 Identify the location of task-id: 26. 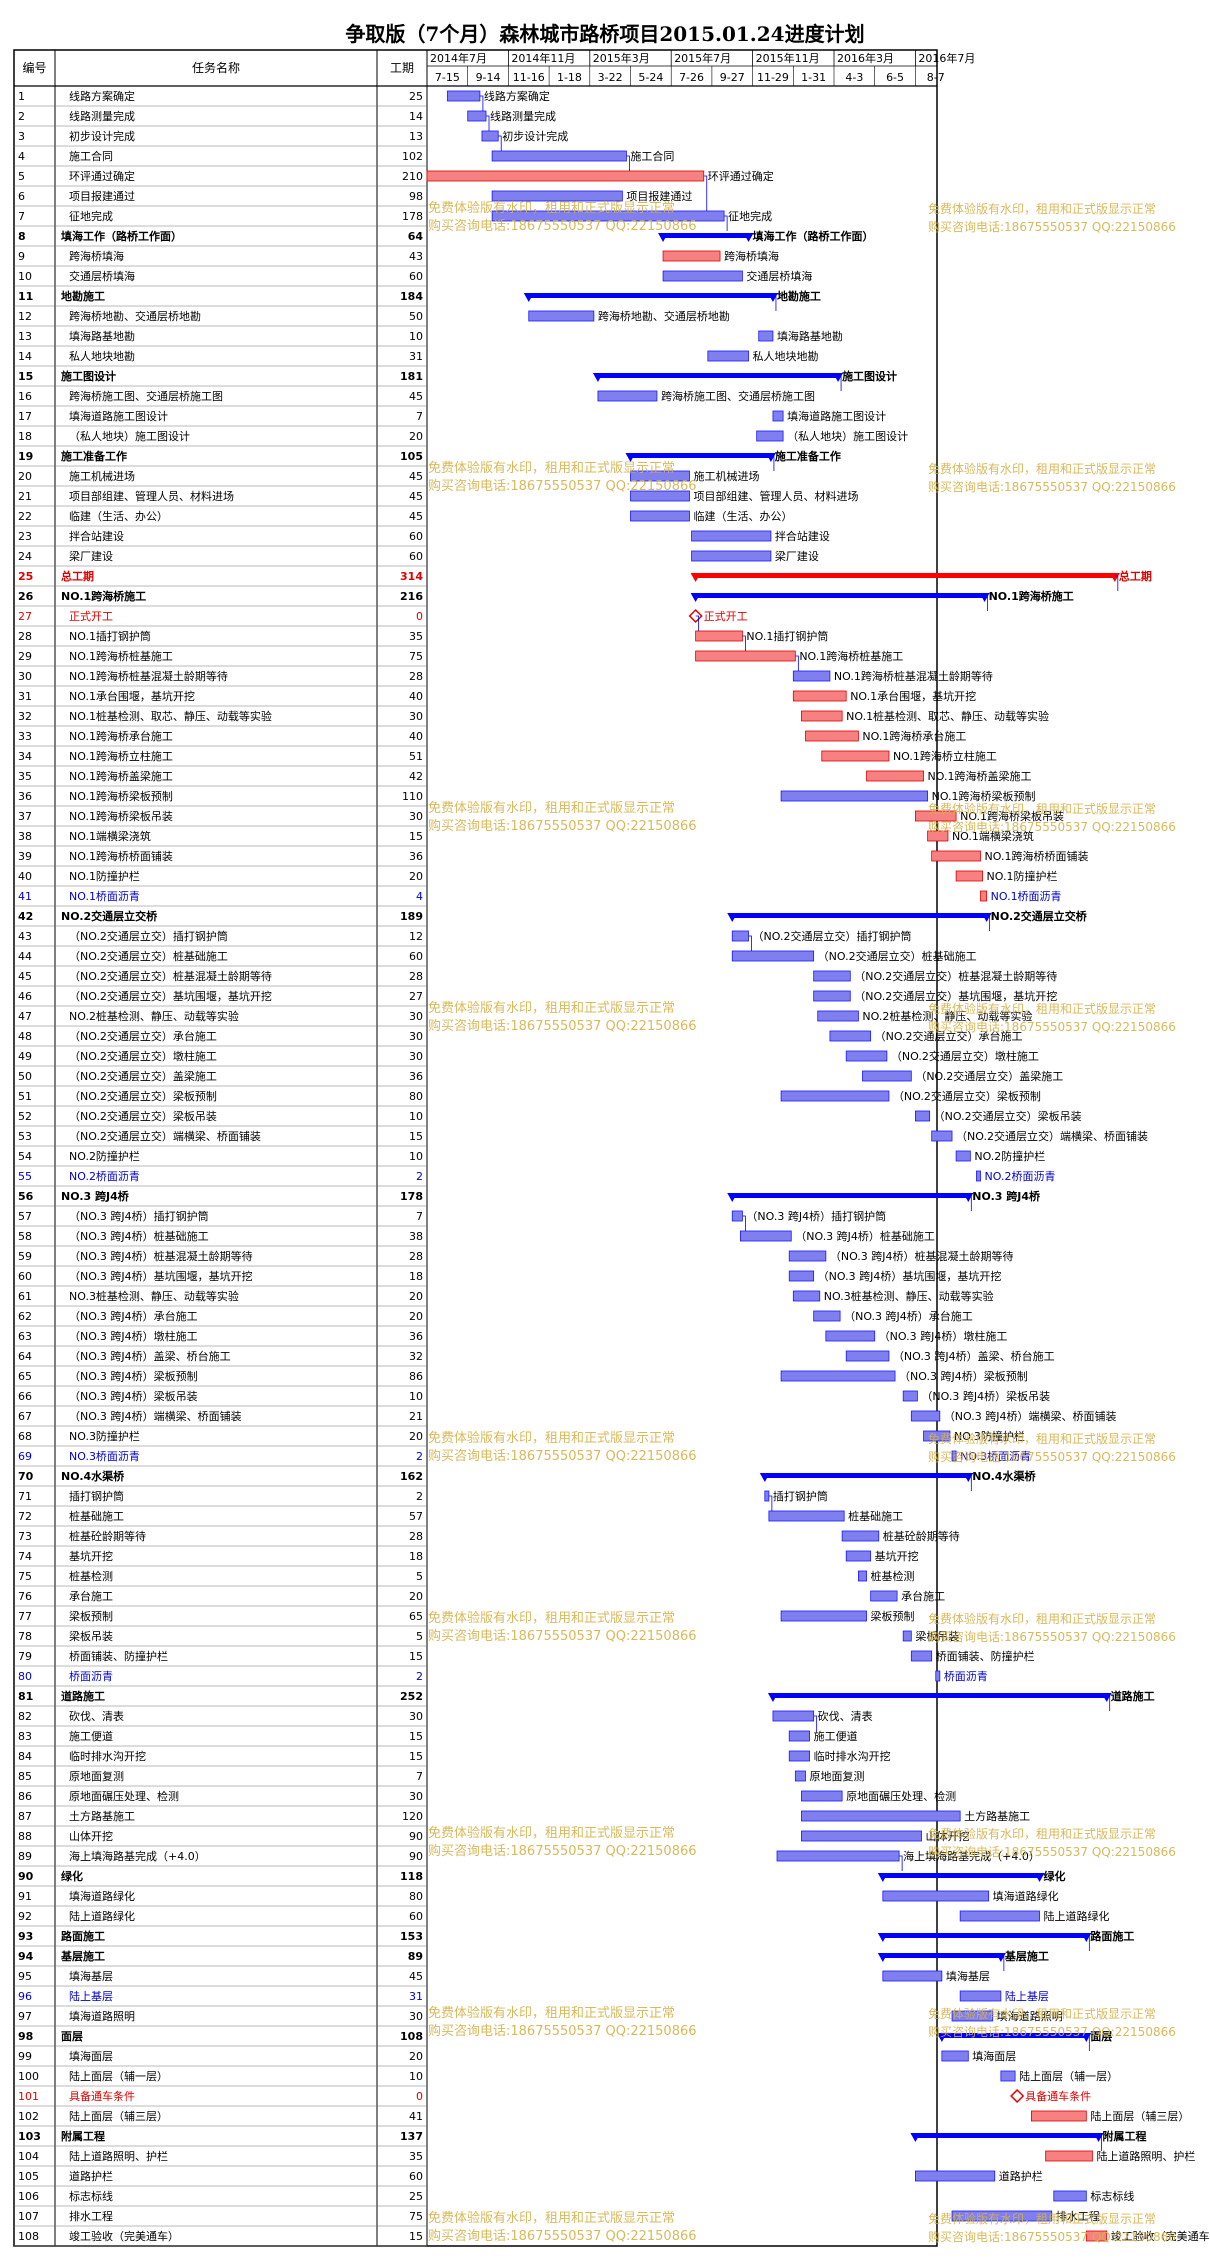
(26, 596).